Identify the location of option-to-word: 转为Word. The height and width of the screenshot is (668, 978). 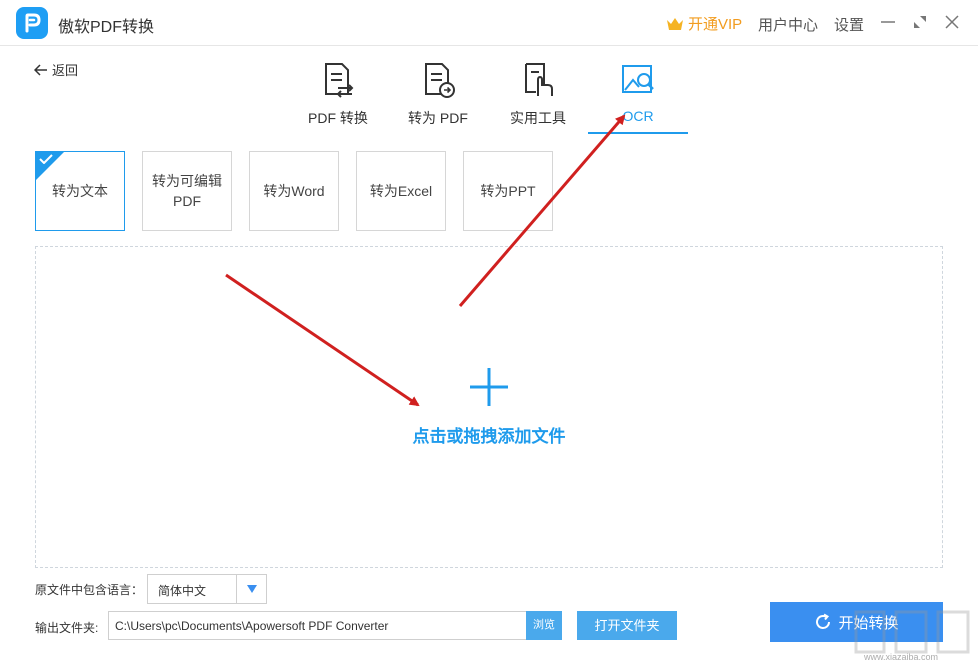
(294, 191).